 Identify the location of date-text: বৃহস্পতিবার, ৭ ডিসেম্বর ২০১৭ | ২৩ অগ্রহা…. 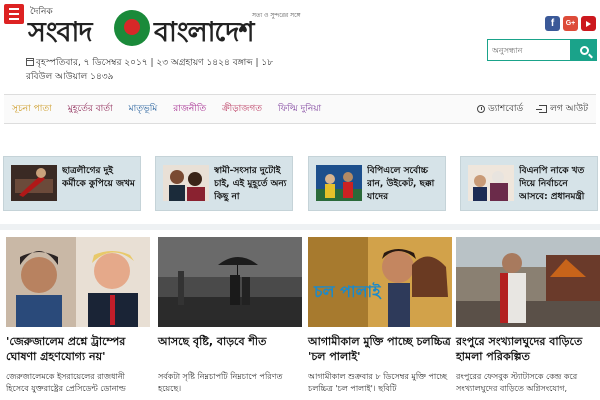
(150, 70).